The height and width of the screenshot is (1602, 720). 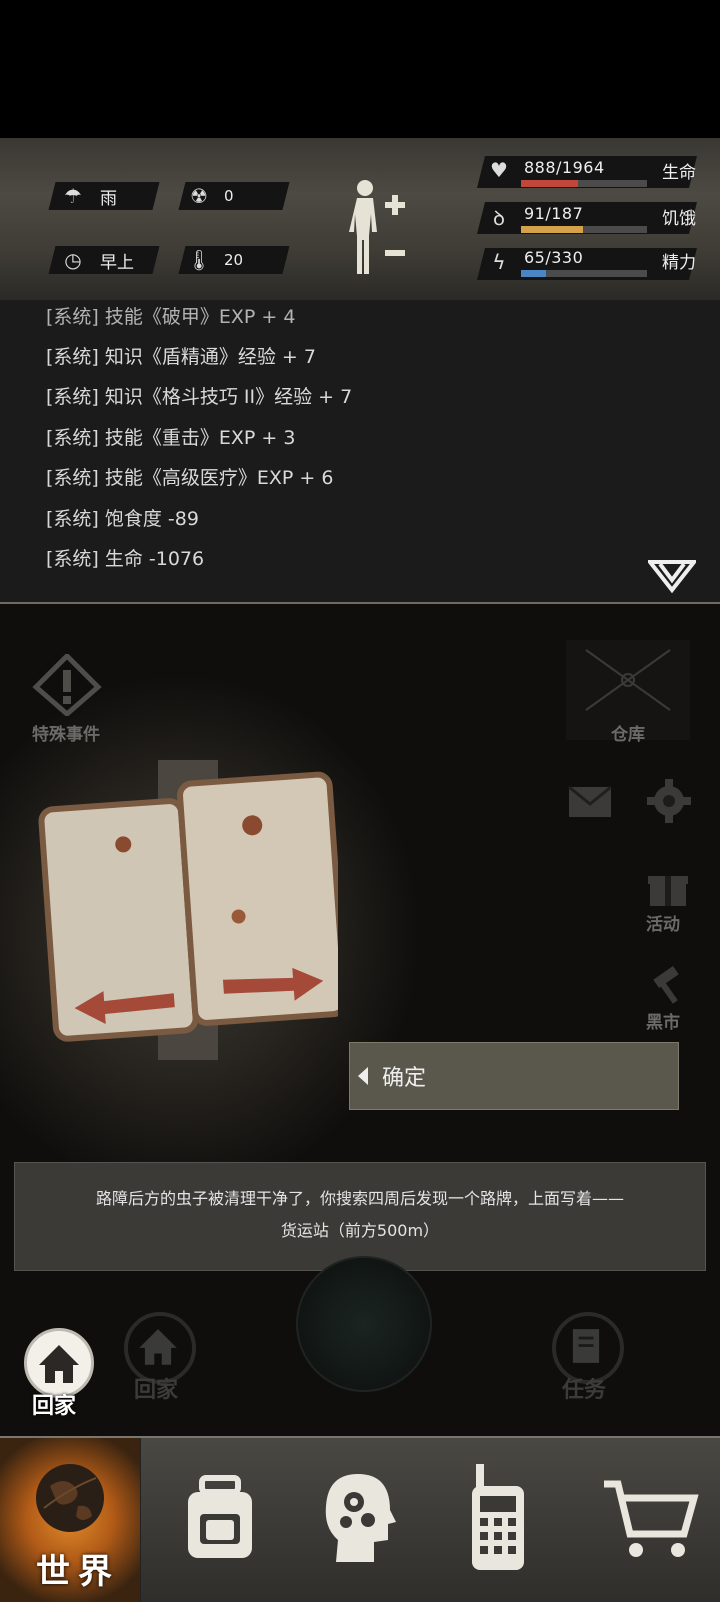 What do you see at coordinates (628, 680) in the screenshot?
I see `storage-map-icon` at bounding box center [628, 680].